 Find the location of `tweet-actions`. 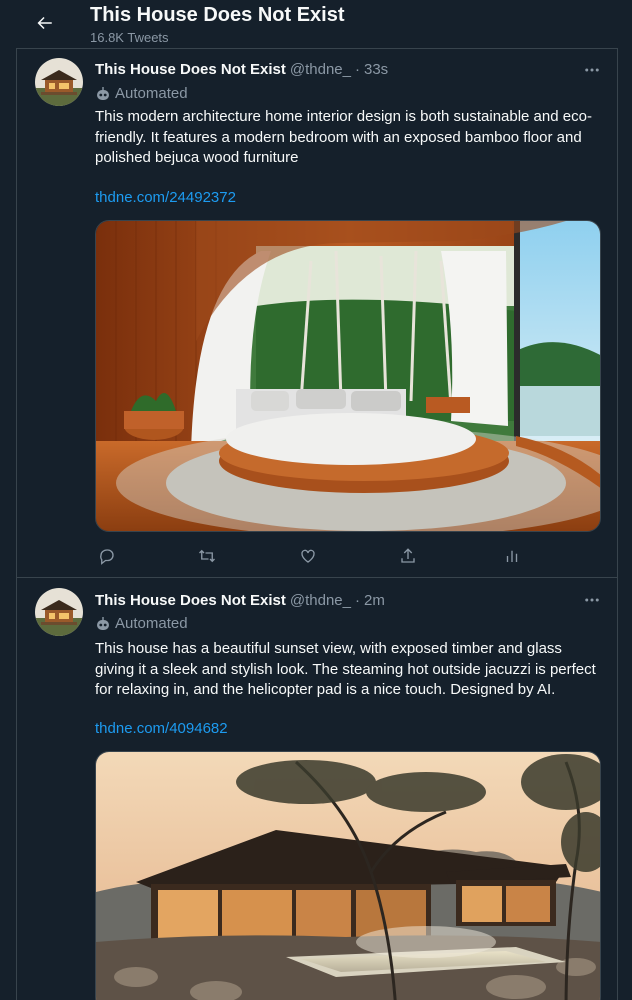

tweet-actions is located at coordinates (320, 556).